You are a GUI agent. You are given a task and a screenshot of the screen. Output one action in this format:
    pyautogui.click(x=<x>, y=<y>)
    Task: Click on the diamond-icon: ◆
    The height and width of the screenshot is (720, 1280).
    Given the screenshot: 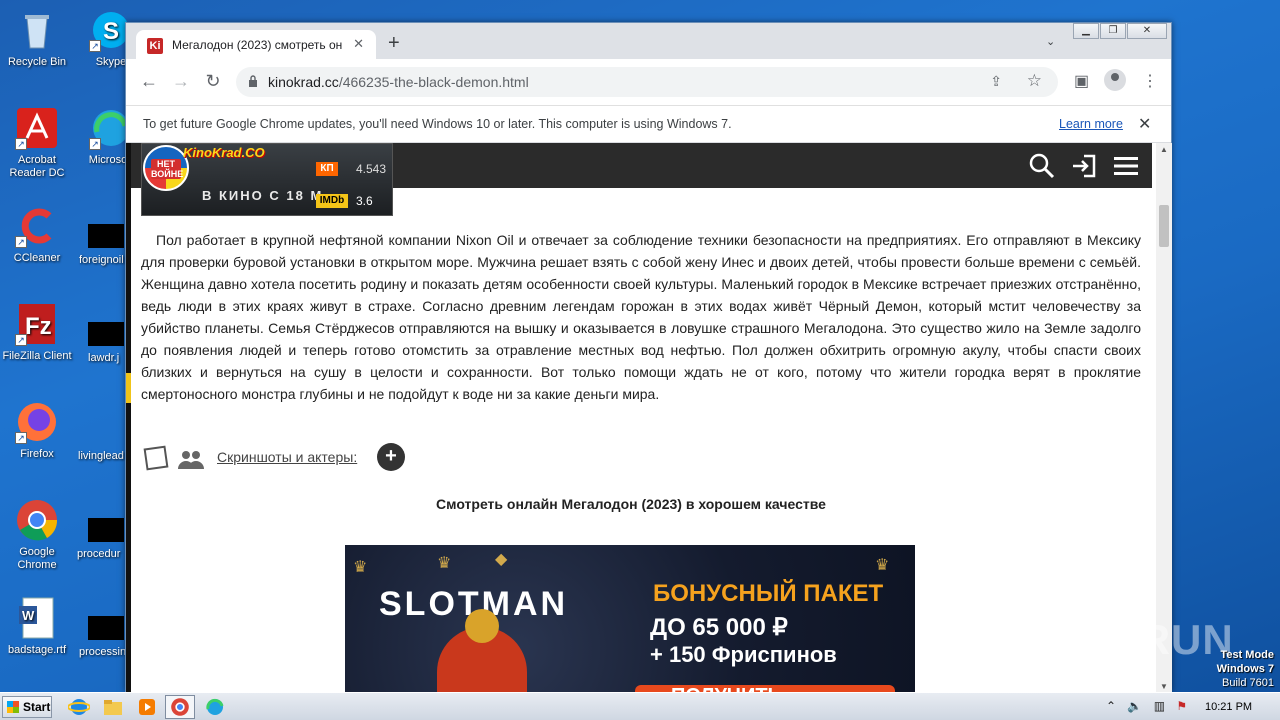 What is the action you would take?
    pyautogui.click(x=501, y=559)
    